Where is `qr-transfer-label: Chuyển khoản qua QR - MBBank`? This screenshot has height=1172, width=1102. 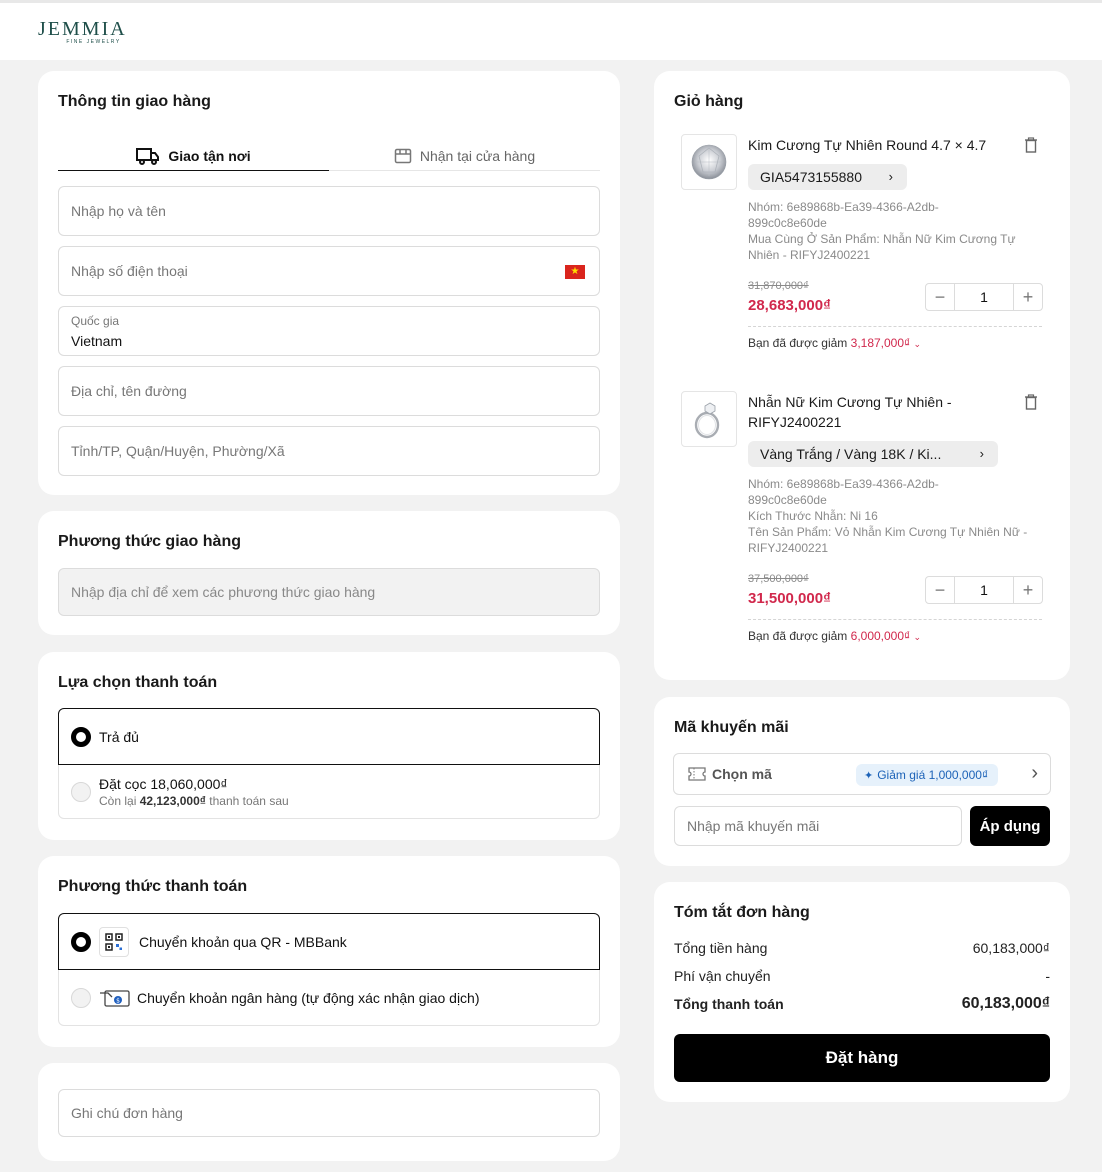
qr-transfer-label: Chuyển khoản qua QR - MBBank is located at coordinates (243, 941).